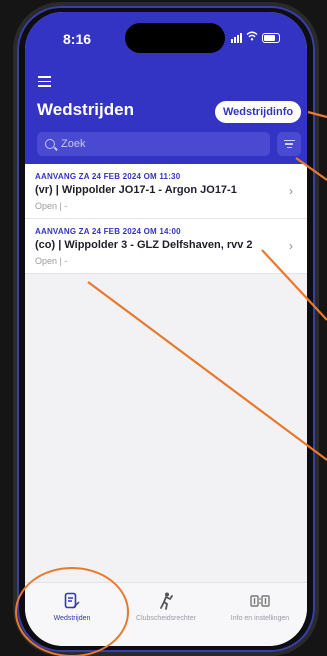 The image size is (327, 656). What do you see at coordinates (289, 144) in the screenshot?
I see `filter-icon` at bounding box center [289, 144].